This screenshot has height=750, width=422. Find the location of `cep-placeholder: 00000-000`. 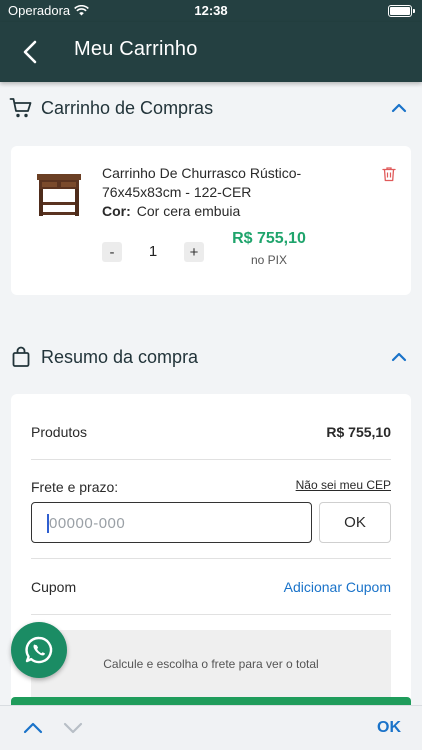

cep-placeholder: 00000-000 is located at coordinates (87, 523).